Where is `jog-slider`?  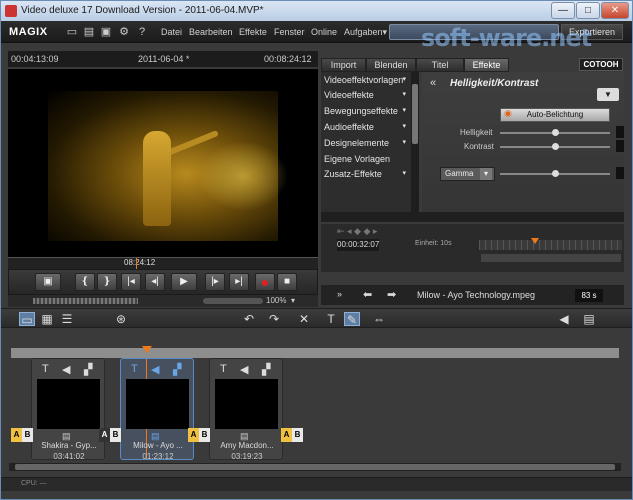
jog-slider is located at coordinates (85, 301).